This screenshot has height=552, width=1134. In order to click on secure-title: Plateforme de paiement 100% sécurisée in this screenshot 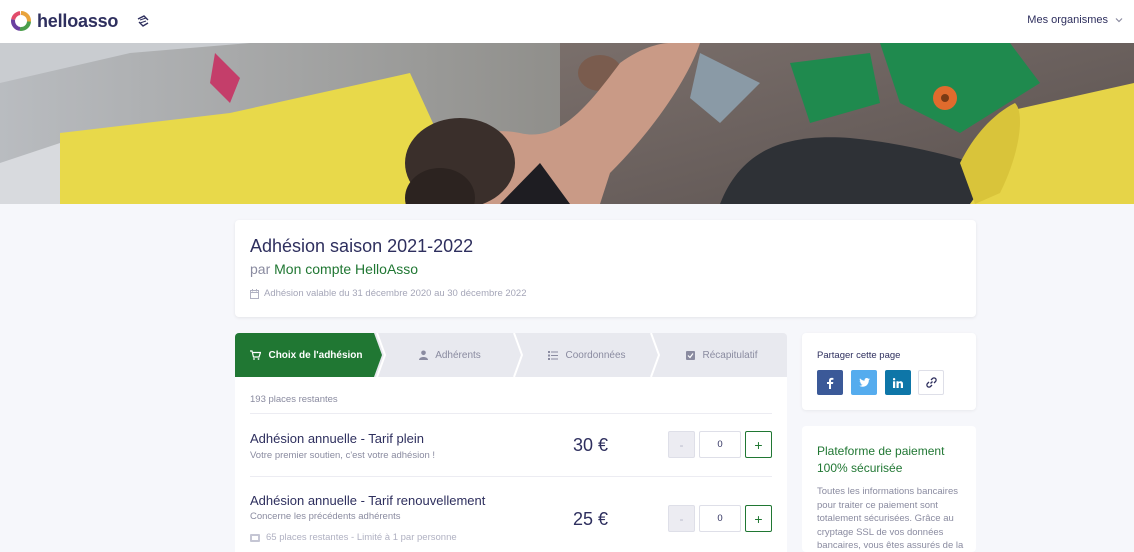, I will do `click(881, 459)`.